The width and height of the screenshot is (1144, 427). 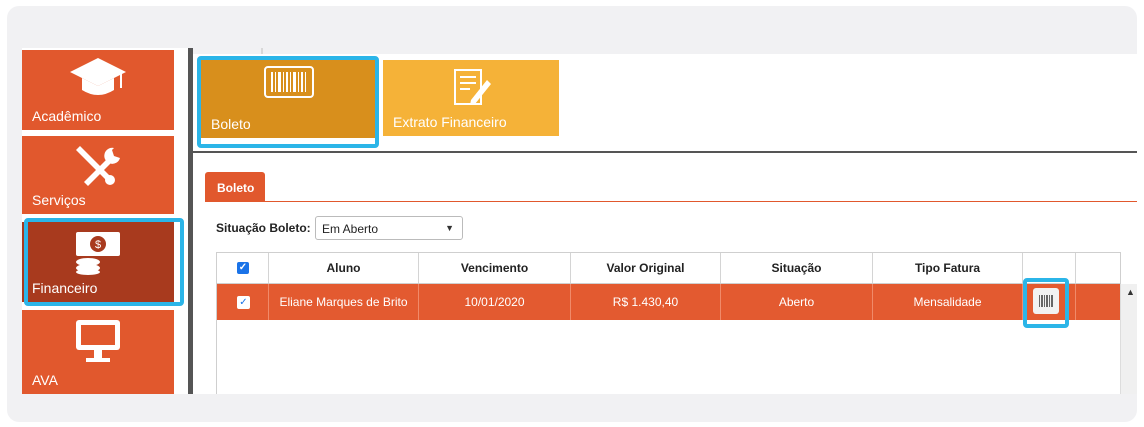 I want to click on monitor-icon, so click(x=98, y=342).